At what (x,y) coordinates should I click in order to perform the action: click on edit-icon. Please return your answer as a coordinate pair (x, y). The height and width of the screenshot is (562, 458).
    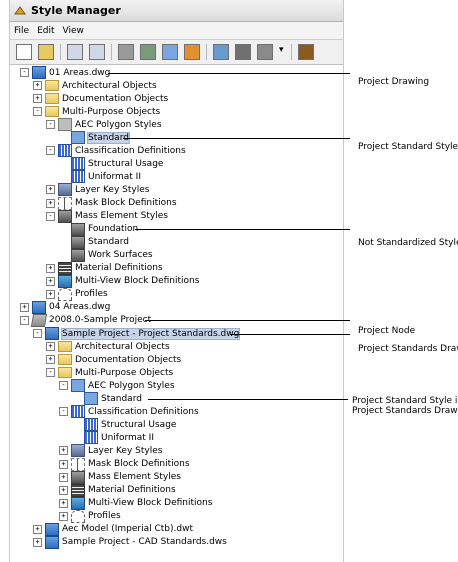
    Looking at the image, I should click on (126, 52).